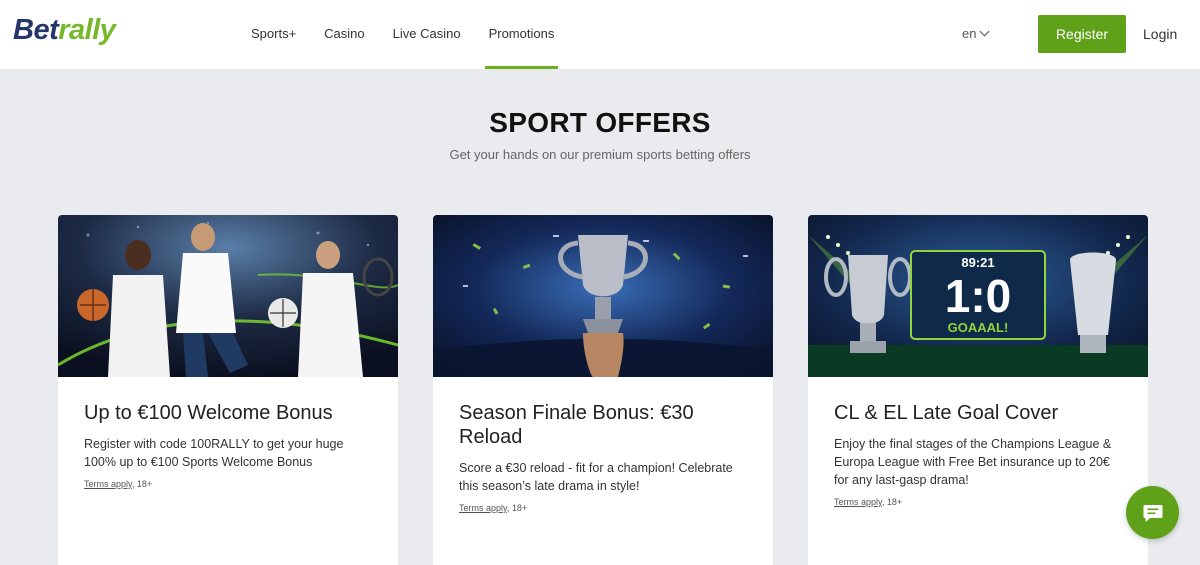 The image size is (1200, 565). Describe the element at coordinates (977, 262) in the screenshot. I see `scoreboard-clock: 89:21` at that location.